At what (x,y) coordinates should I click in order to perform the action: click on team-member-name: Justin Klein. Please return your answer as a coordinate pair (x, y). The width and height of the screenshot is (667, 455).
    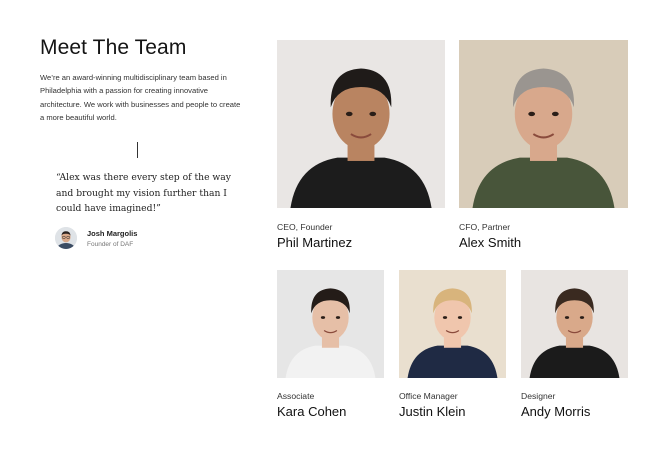
    Looking at the image, I should click on (432, 411).